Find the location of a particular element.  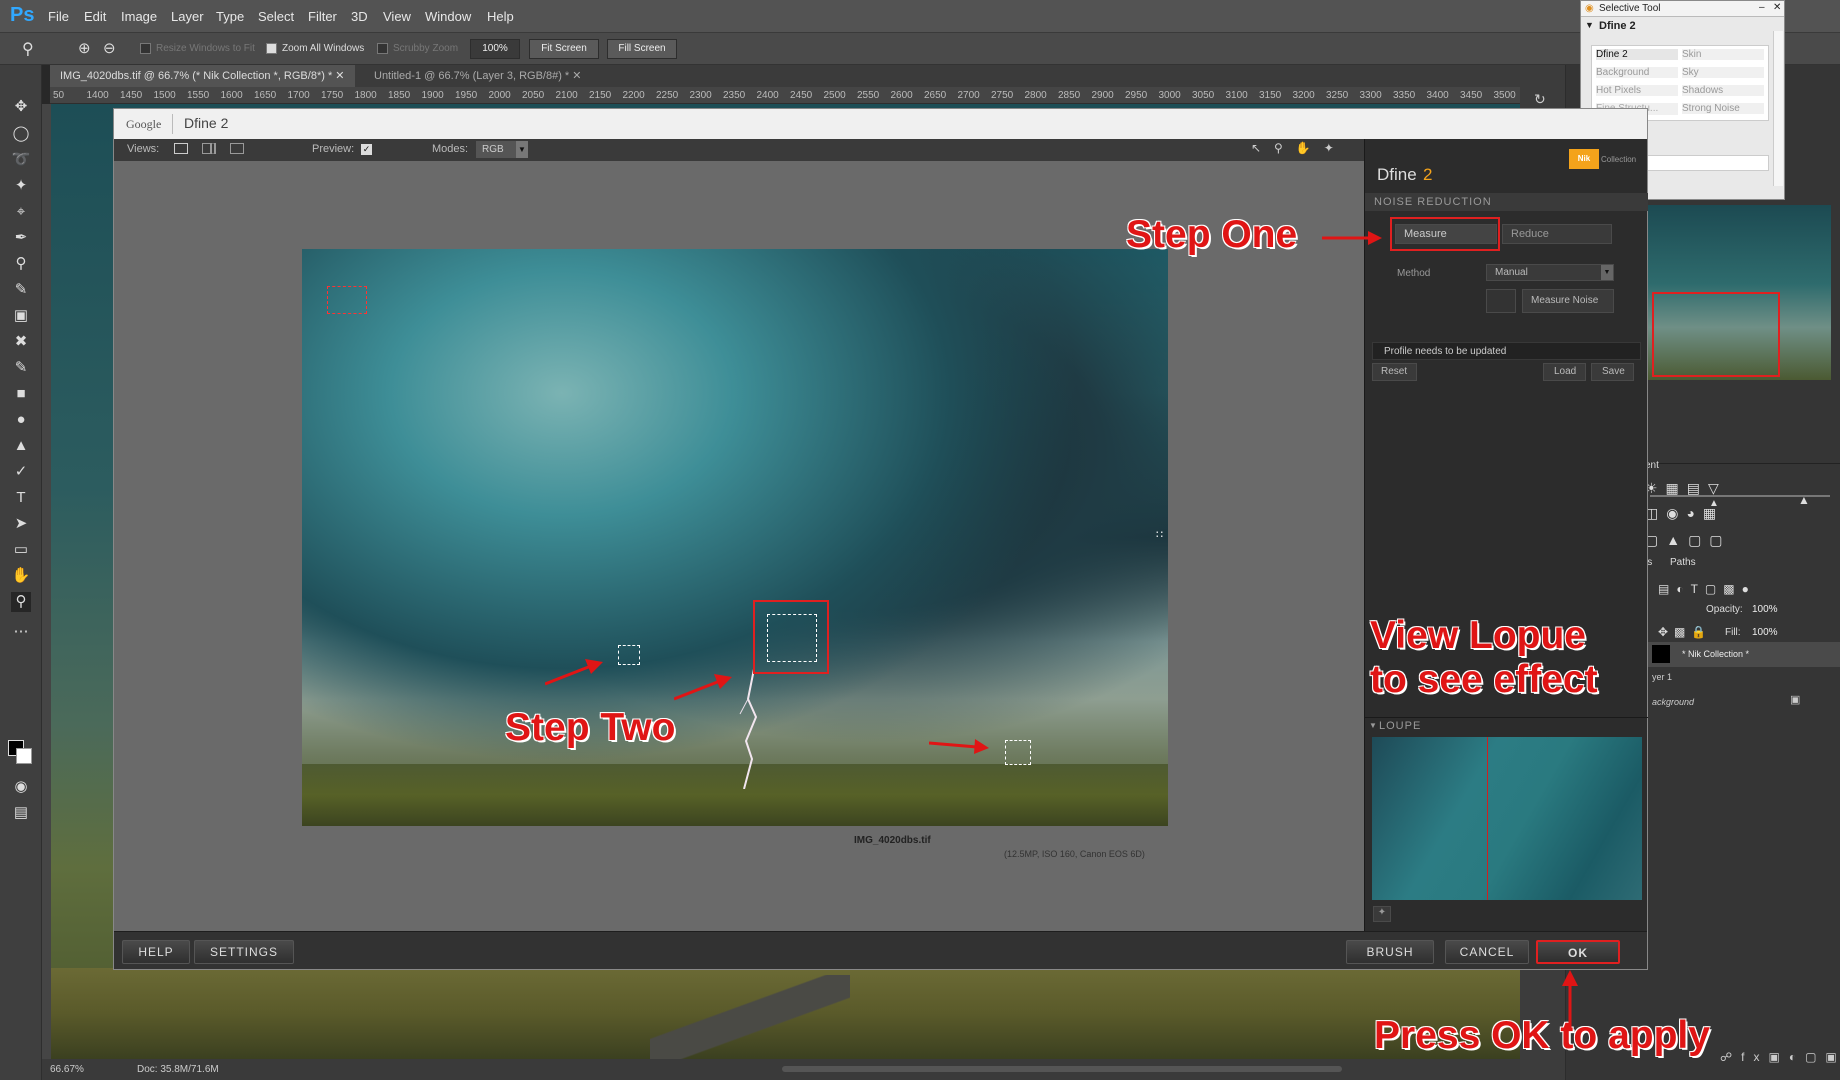

filter-item-skin: Skin is located at coordinates (1723, 54).